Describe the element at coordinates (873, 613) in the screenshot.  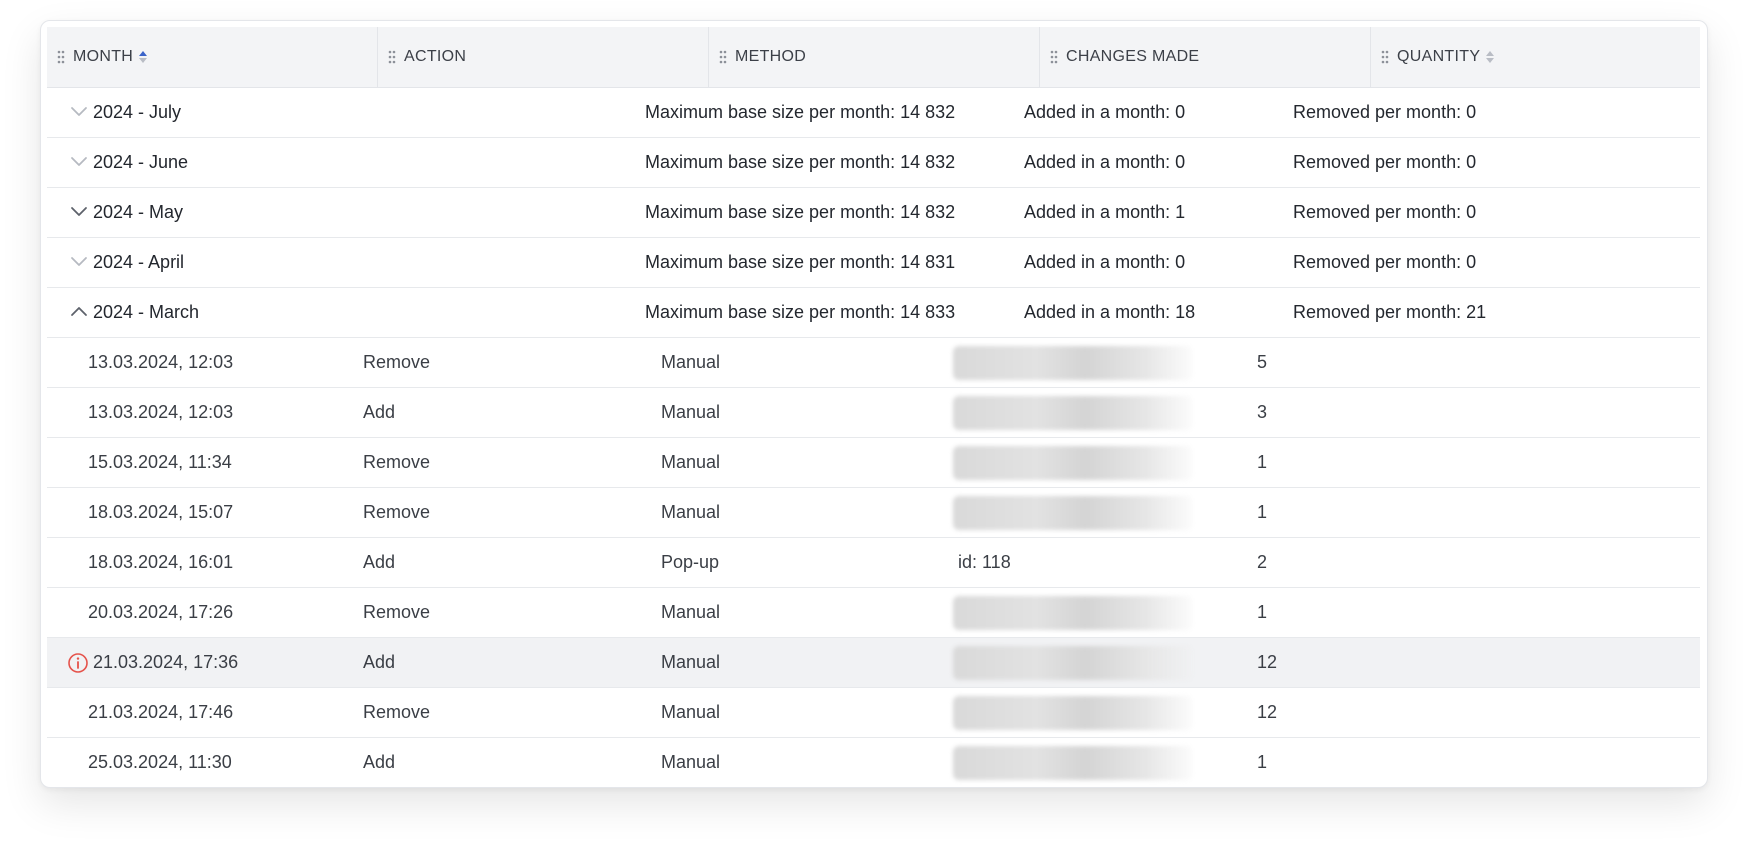
I see `table-row: 20.03.2024, 17:26 Remove Manual 1` at that location.